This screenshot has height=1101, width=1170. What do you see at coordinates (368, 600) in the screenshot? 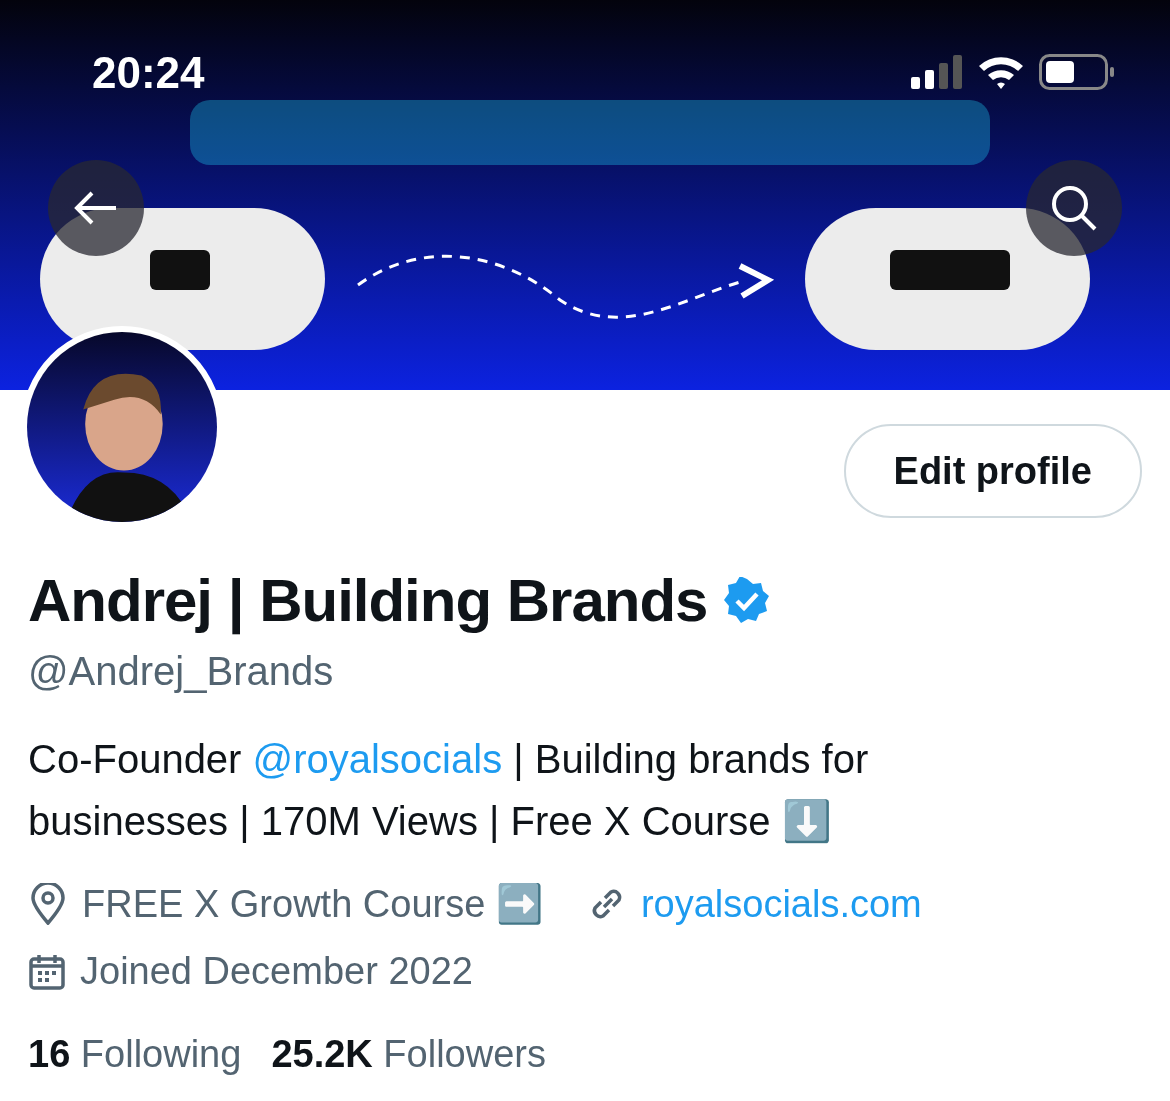
I see `profile-name: Andrej | Building Brands` at bounding box center [368, 600].